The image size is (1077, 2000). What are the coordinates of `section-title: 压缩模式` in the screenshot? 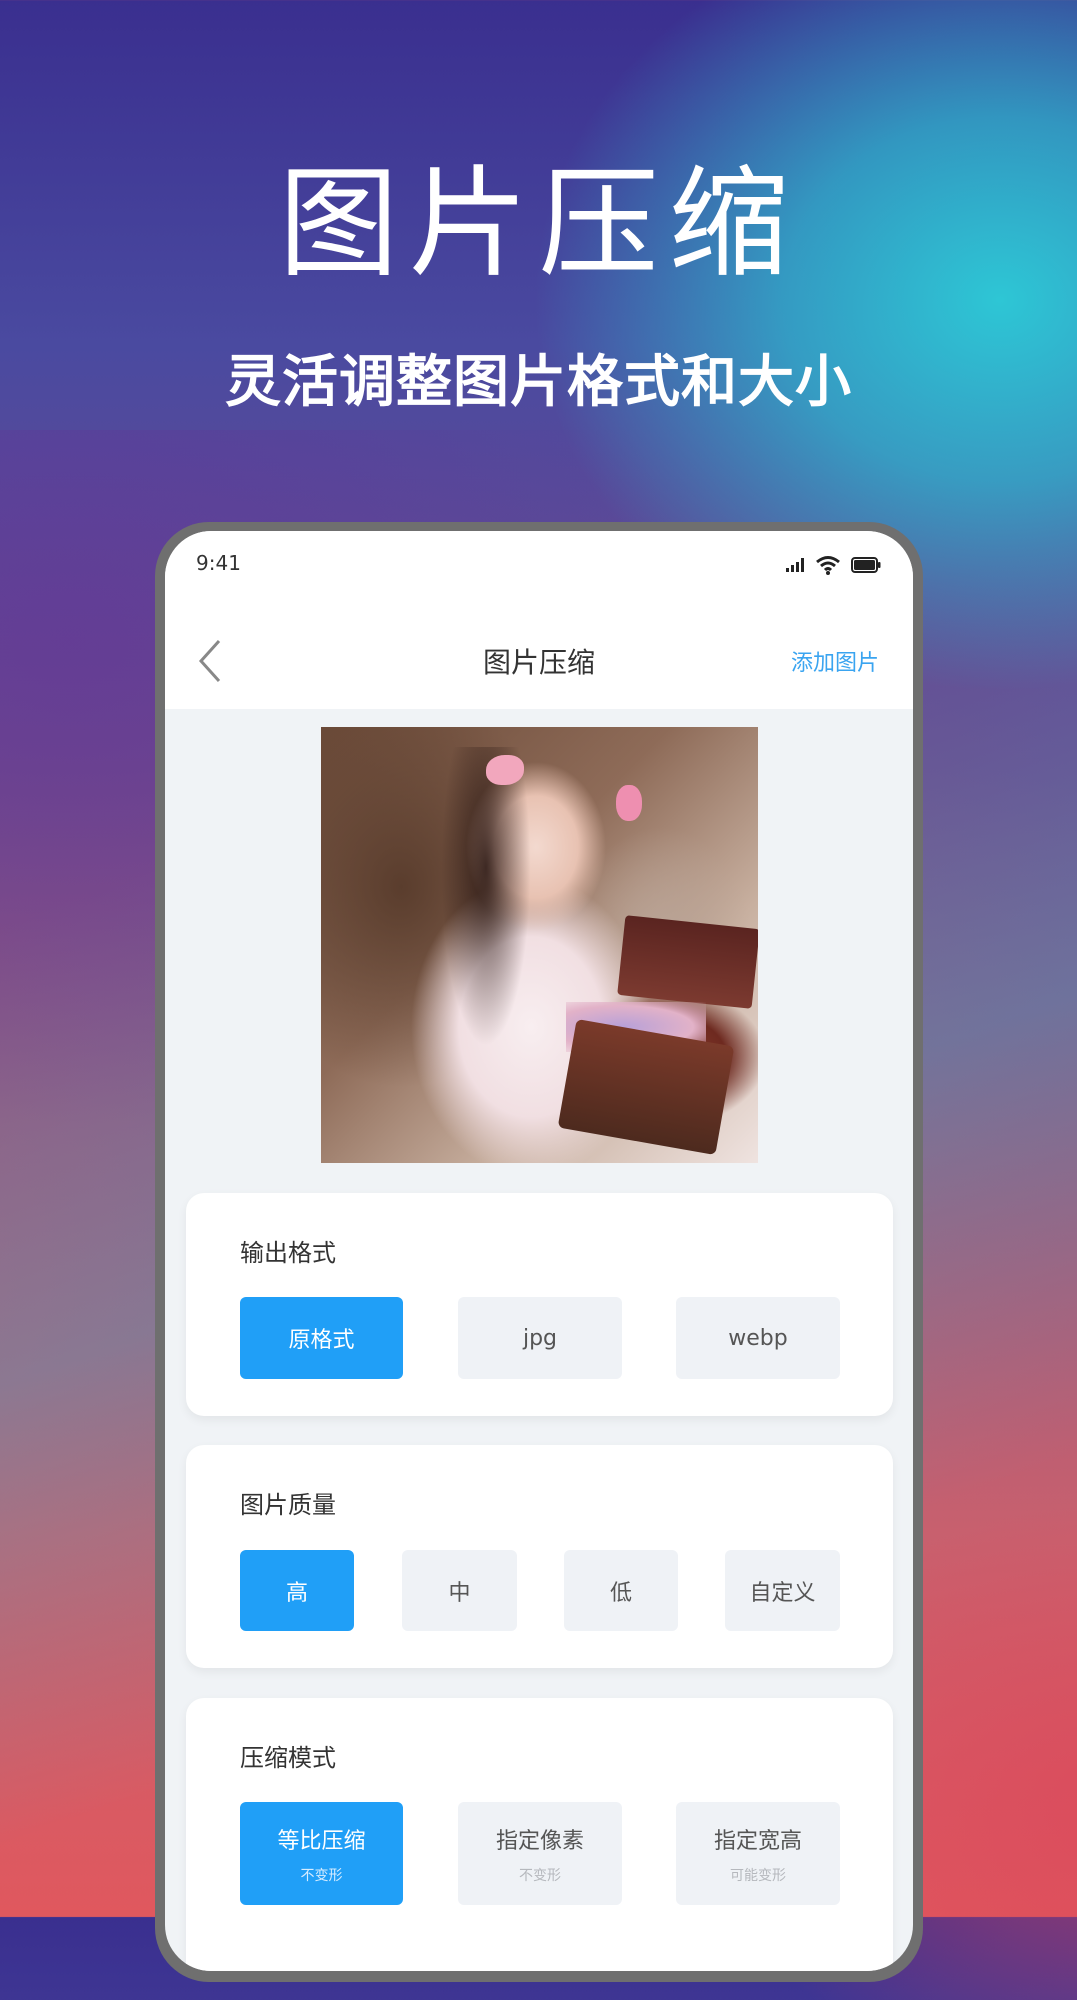 It's located at (288, 1758).